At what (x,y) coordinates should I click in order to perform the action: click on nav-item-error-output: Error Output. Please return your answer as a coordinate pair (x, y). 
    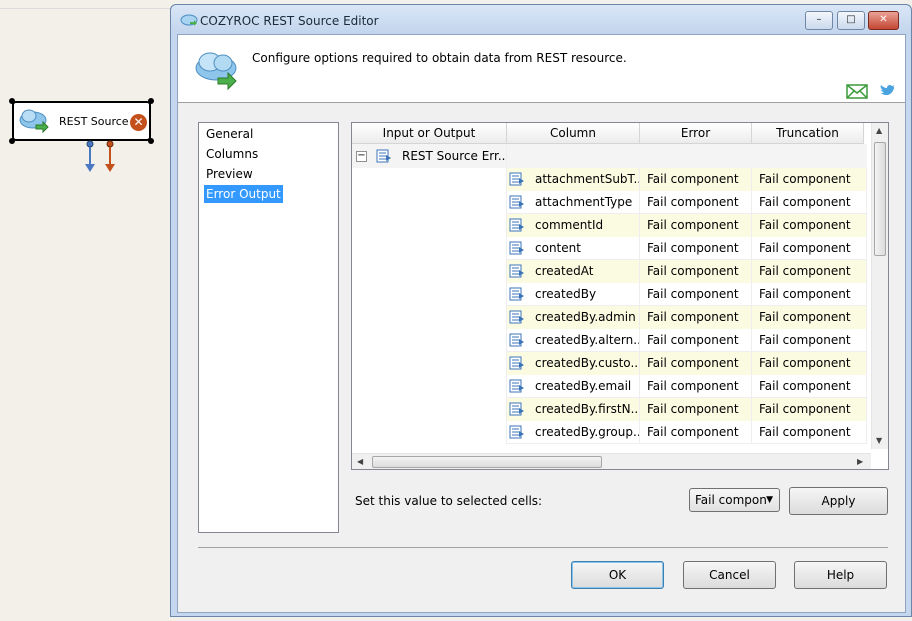
    Looking at the image, I should click on (243, 194).